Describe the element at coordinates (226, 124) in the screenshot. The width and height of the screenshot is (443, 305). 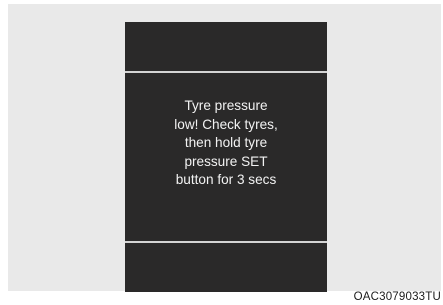
I see `message-line: low! Check tyres,` at that location.